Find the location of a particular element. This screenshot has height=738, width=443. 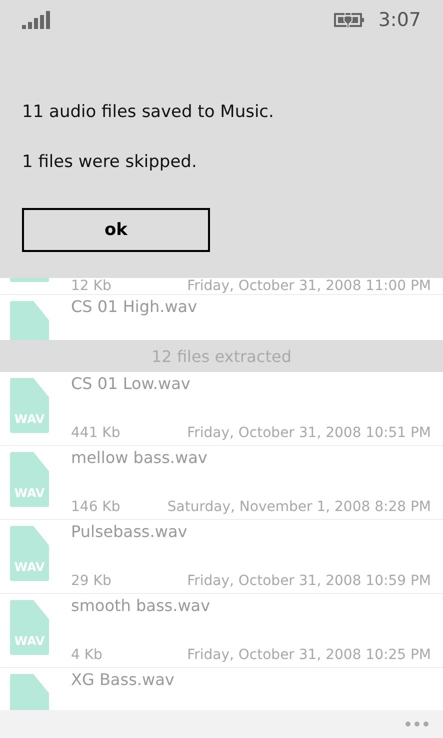

dialog-message: 1 files were skipped. is located at coordinates (110, 162).